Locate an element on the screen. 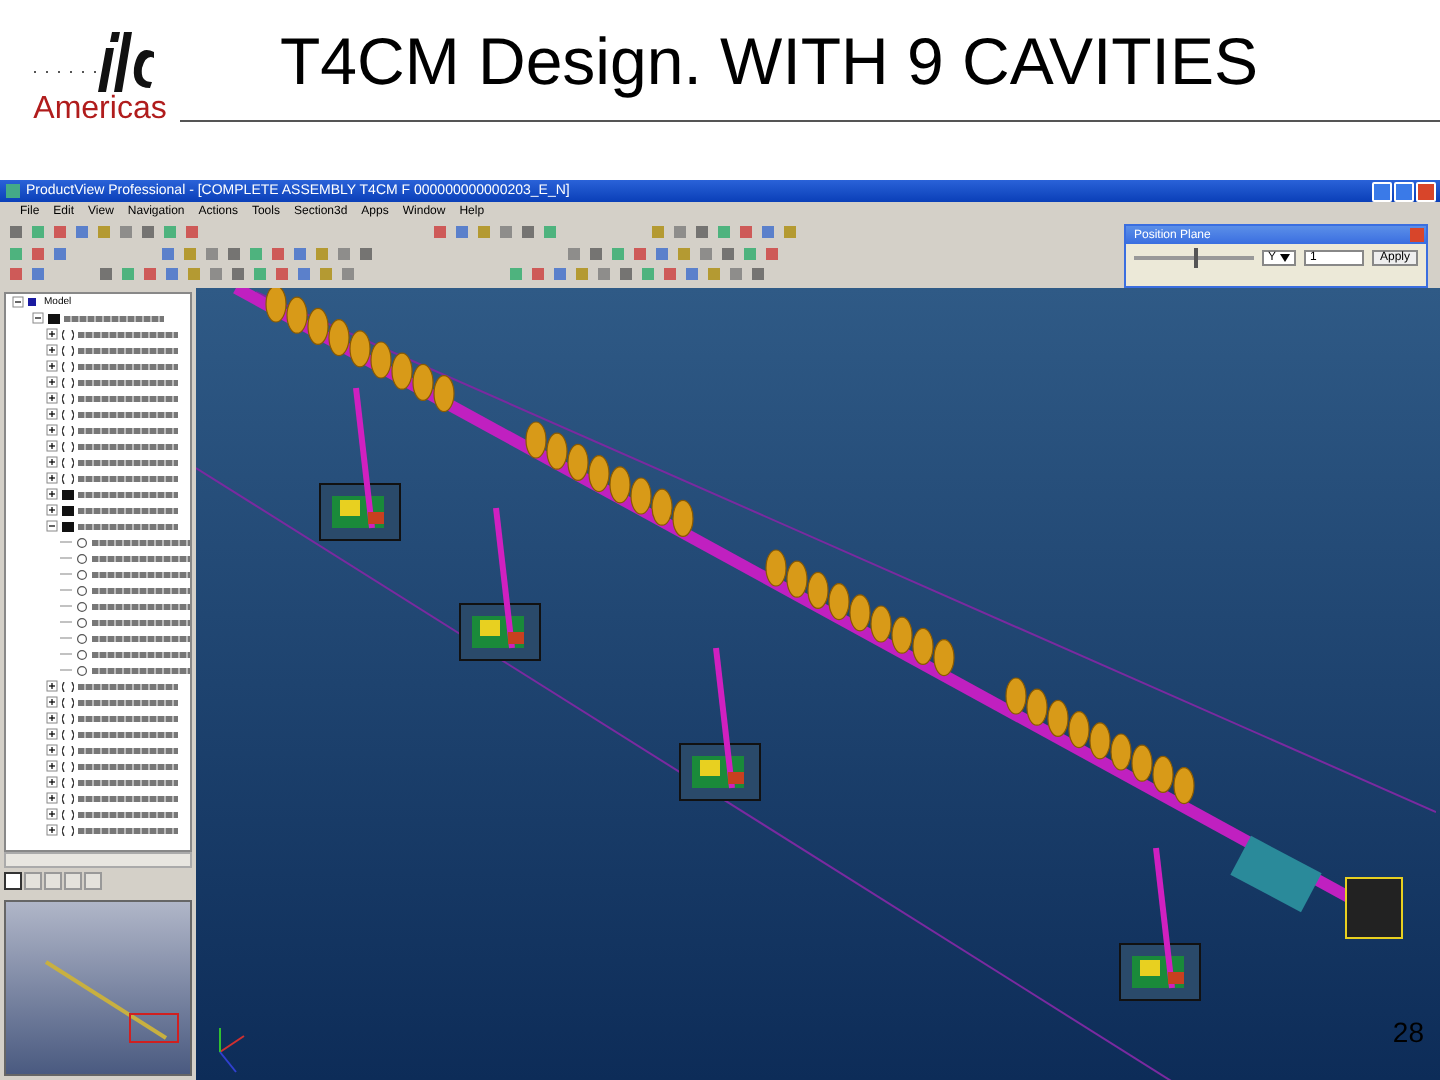 This screenshot has height=1080, width=1440. slide-title: T4CM Design. WITH 9 CAVITIES is located at coordinates (768, 62).